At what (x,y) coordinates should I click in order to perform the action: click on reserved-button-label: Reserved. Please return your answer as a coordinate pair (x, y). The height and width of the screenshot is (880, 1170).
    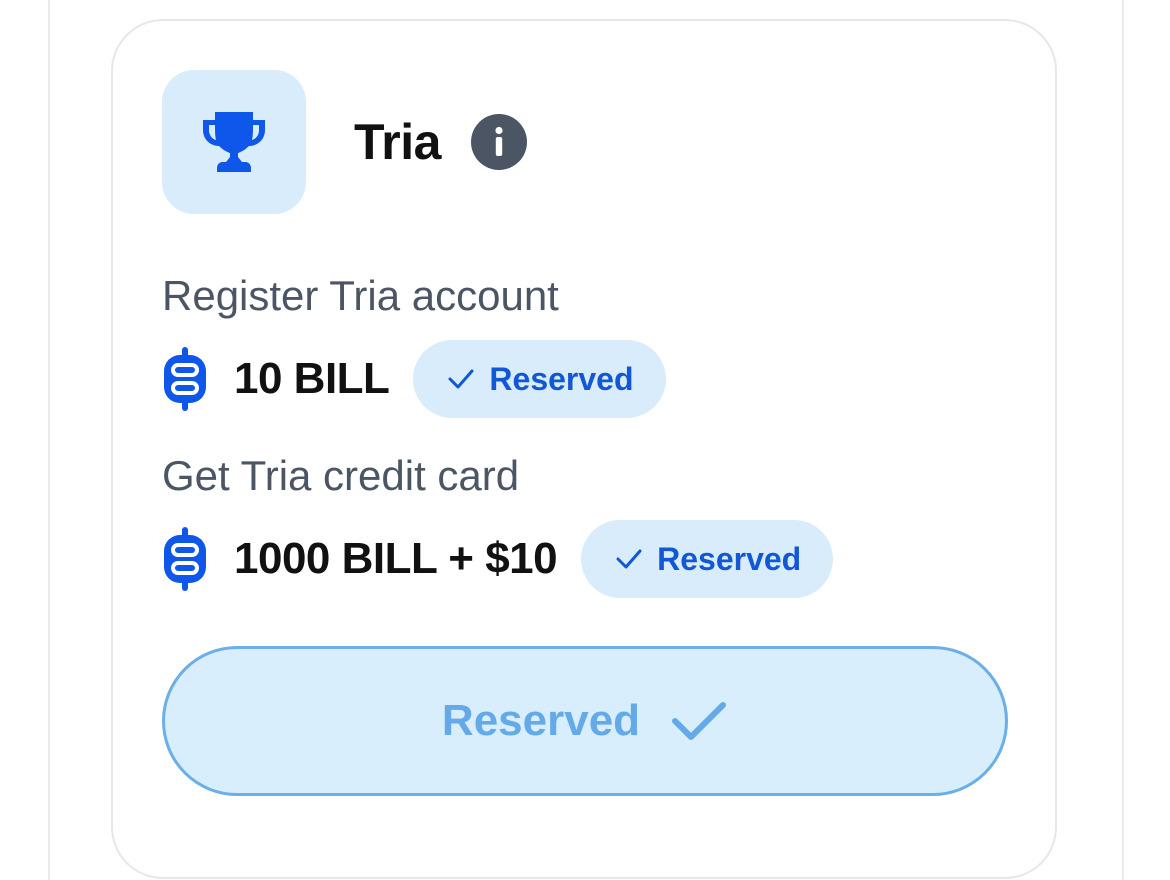
    Looking at the image, I should click on (541, 720).